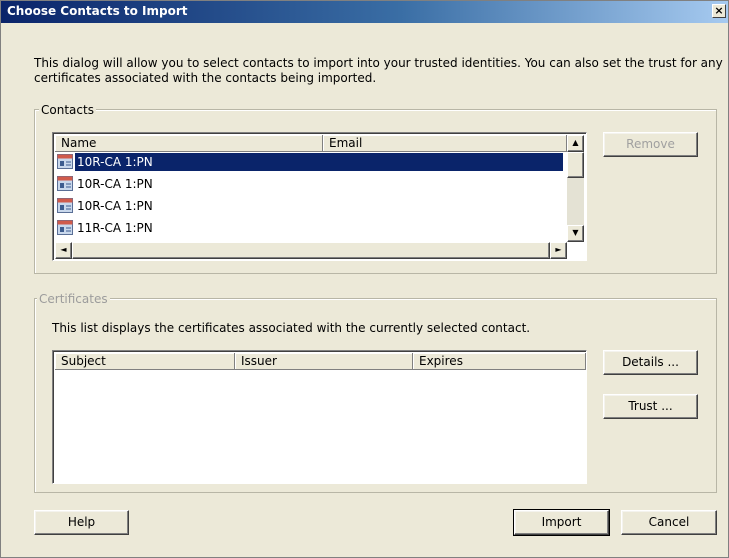  Describe the element at coordinates (115, 228) in the screenshot. I see `contact-name: 11R-CA 1:PN` at that location.